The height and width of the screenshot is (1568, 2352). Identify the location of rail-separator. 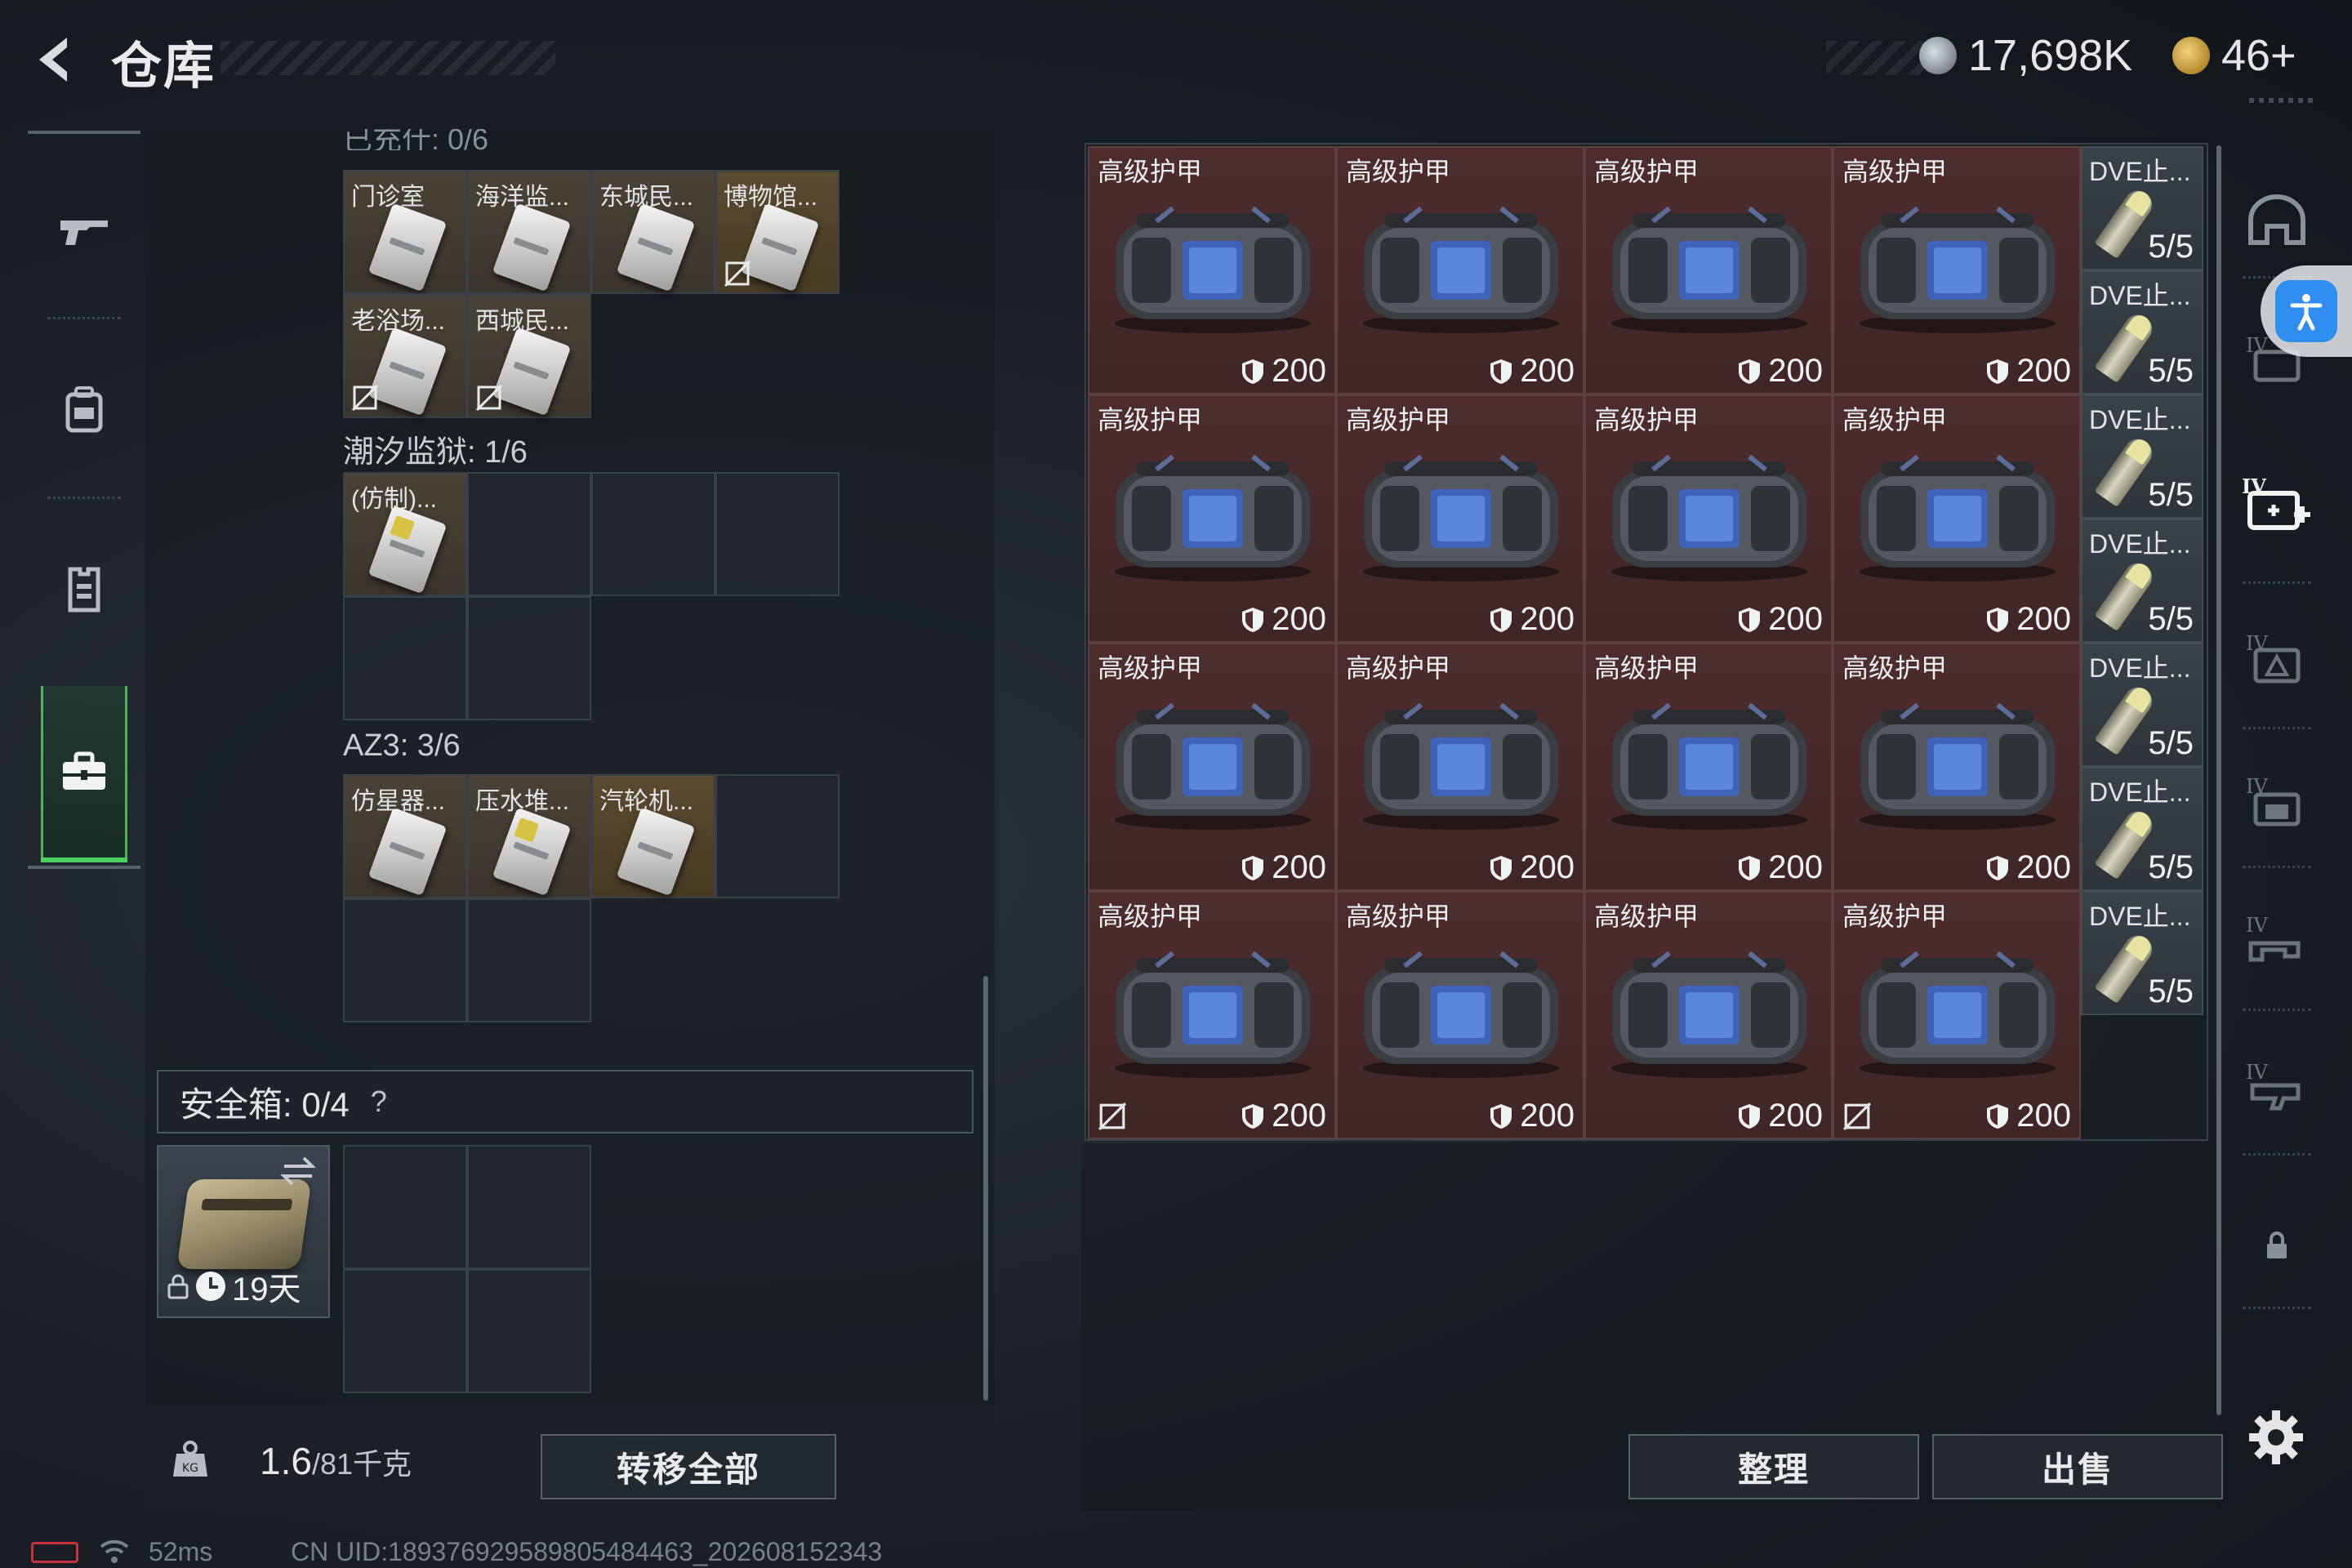
(2277, 1308).